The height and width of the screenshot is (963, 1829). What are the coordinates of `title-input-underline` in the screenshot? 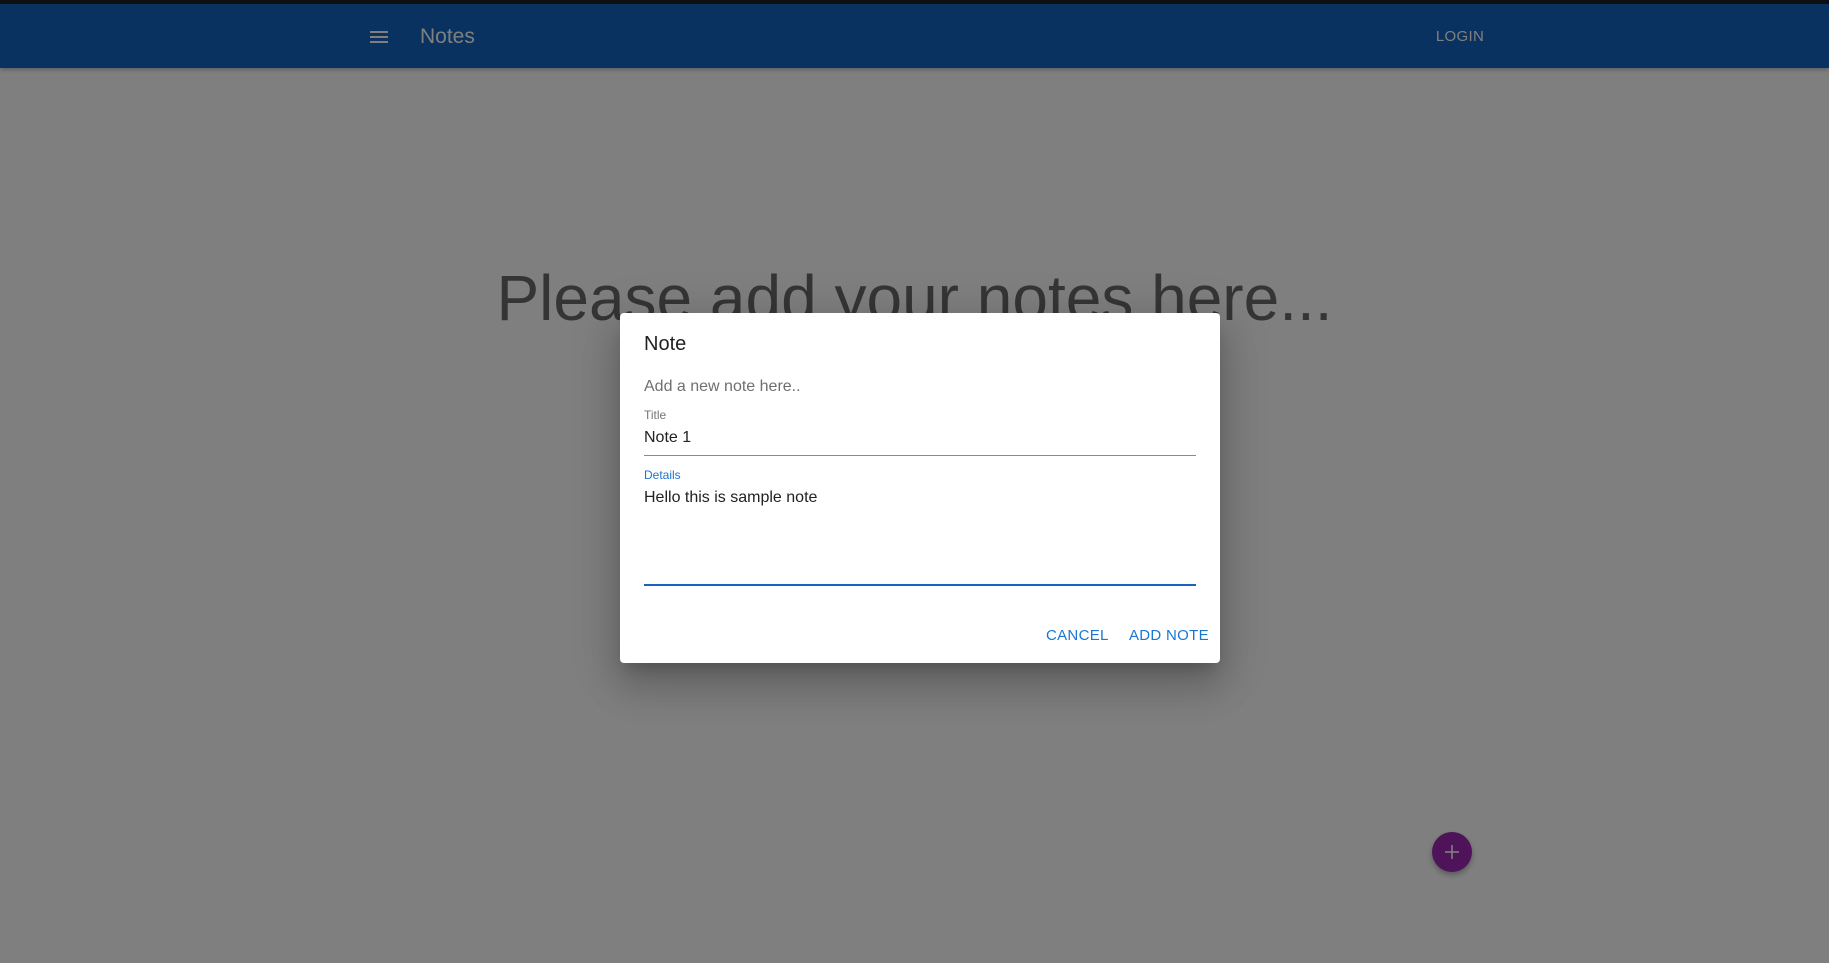 It's located at (920, 455).